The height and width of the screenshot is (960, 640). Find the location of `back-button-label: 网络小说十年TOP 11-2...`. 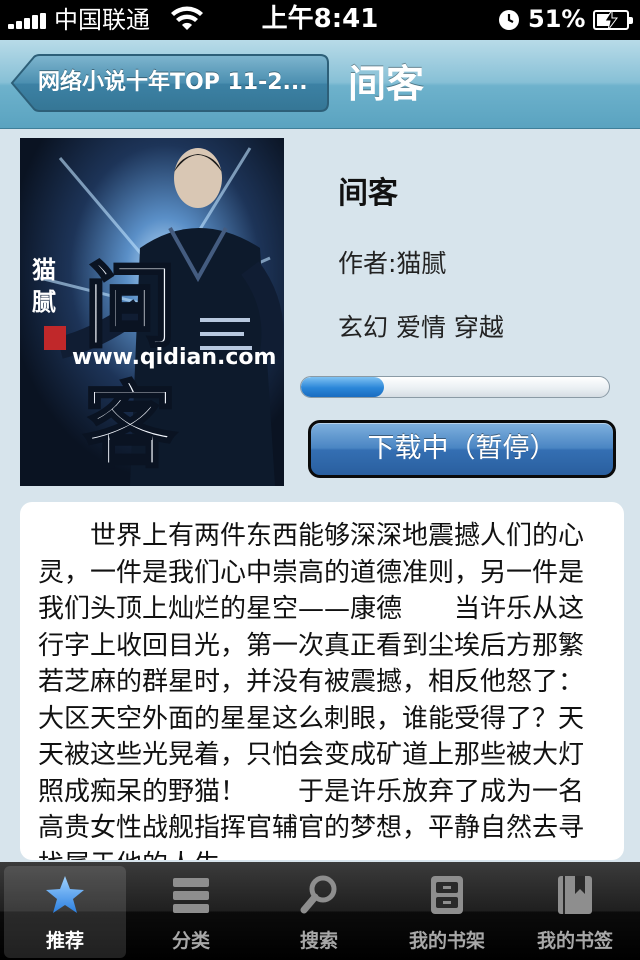

back-button-label: 网络小说十年TOP 11-2... is located at coordinates (173, 82).